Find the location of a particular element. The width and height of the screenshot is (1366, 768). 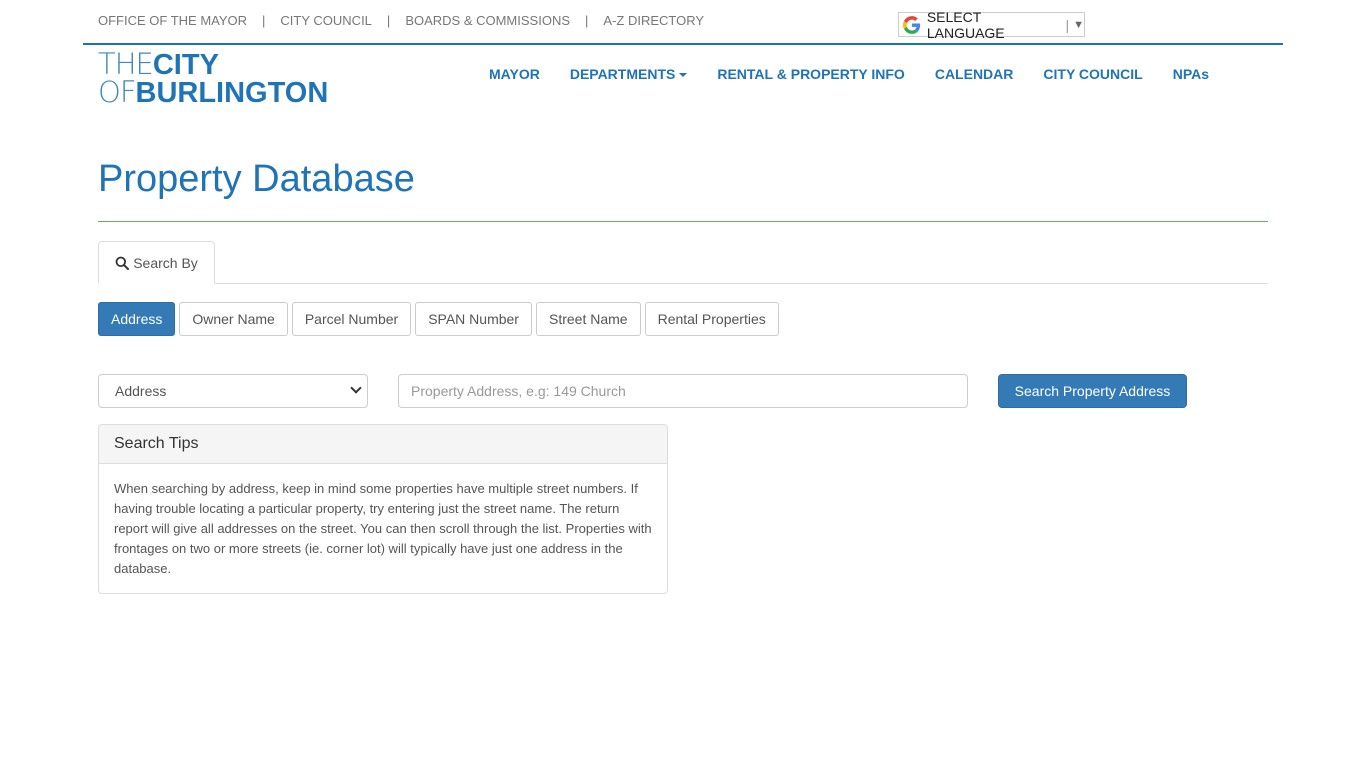

language-selector: SELECT LANGUAGE | ▼ is located at coordinates (991, 25).